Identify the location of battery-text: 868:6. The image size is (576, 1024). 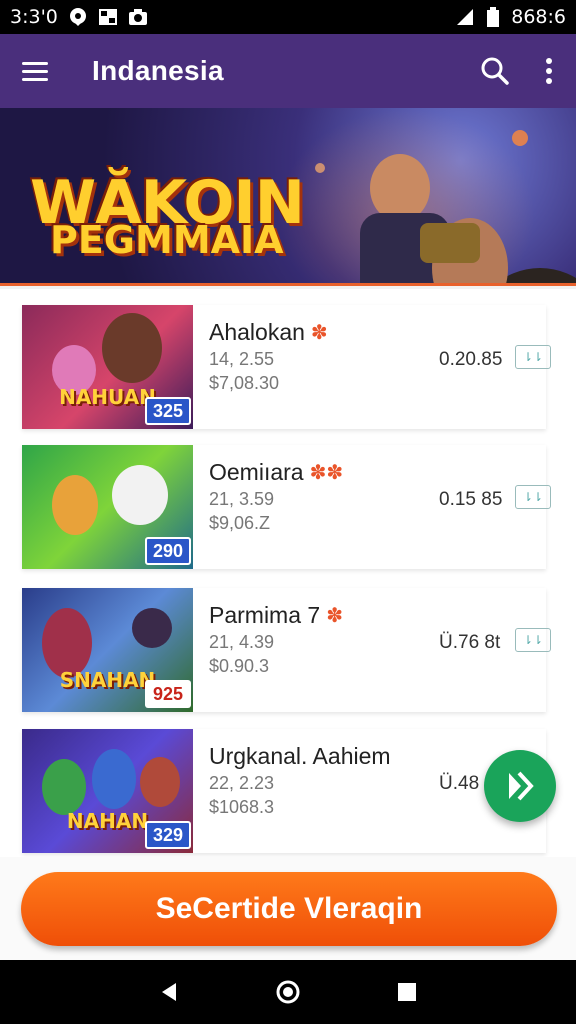
(538, 17).